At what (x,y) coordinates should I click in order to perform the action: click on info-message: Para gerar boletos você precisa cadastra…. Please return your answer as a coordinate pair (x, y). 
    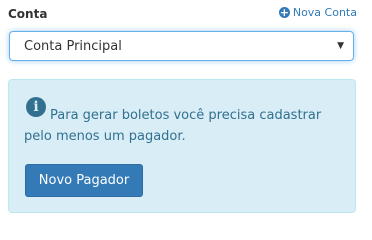
    Looking at the image, I should click on (173, 126).